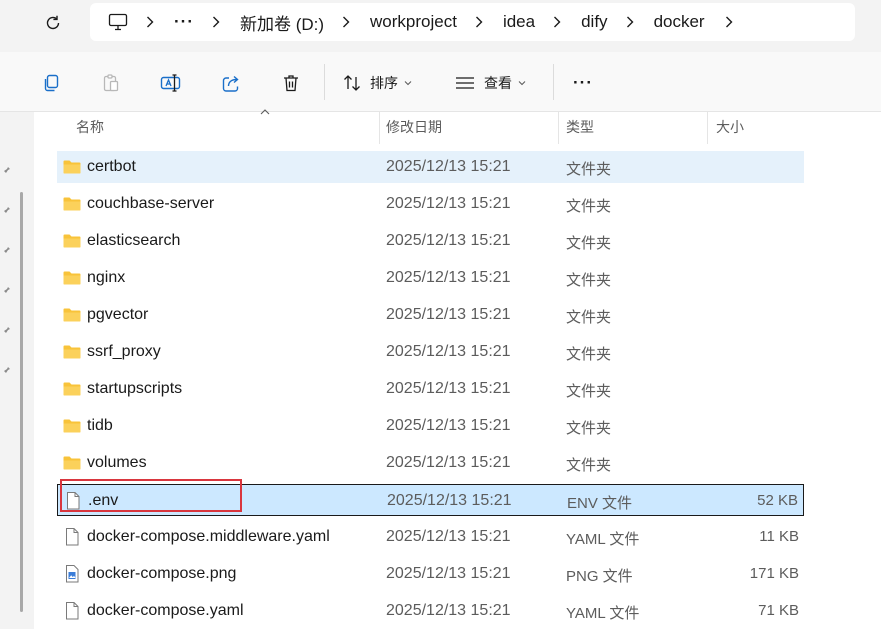  I want to click on share-icon, so click(230, 83).